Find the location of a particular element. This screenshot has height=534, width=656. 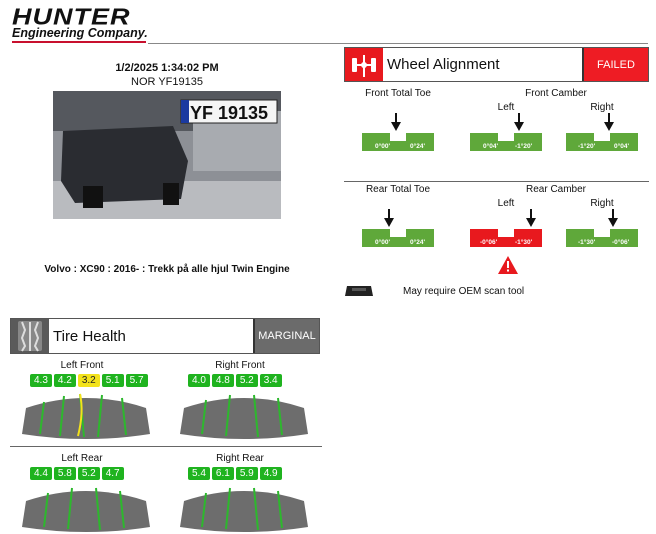

alignment-title: Wheel Alignment is located at coordinates (483, 64).